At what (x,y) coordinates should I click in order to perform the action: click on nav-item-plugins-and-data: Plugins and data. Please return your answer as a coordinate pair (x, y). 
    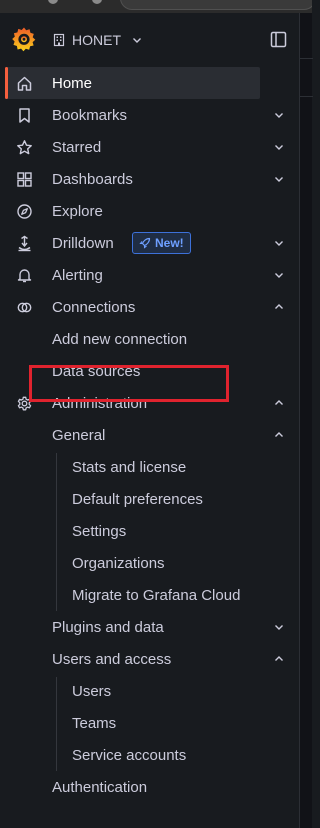
    Looking at the image, I should click on (149, 627).